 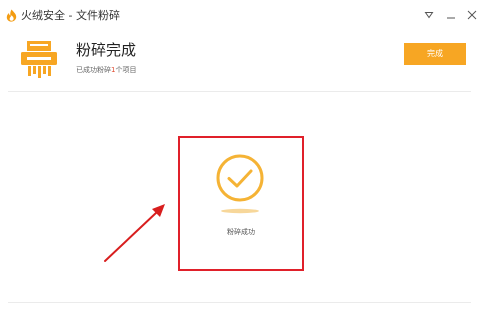 I want to click on summary-suffix: 个项目, so click(x=126, y=70).